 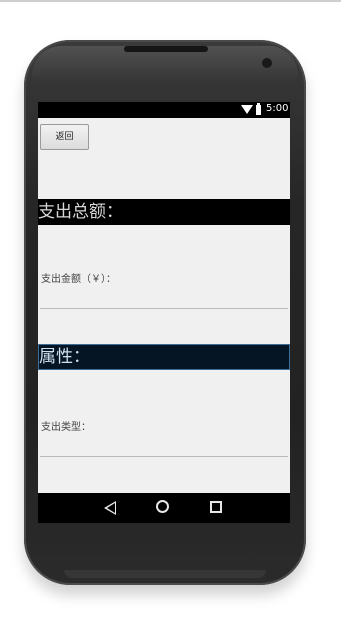 What do you see at coordinates (110, 508) in the screenshot?
I see `back-triangle-icon` at bounding box center [110, 508].